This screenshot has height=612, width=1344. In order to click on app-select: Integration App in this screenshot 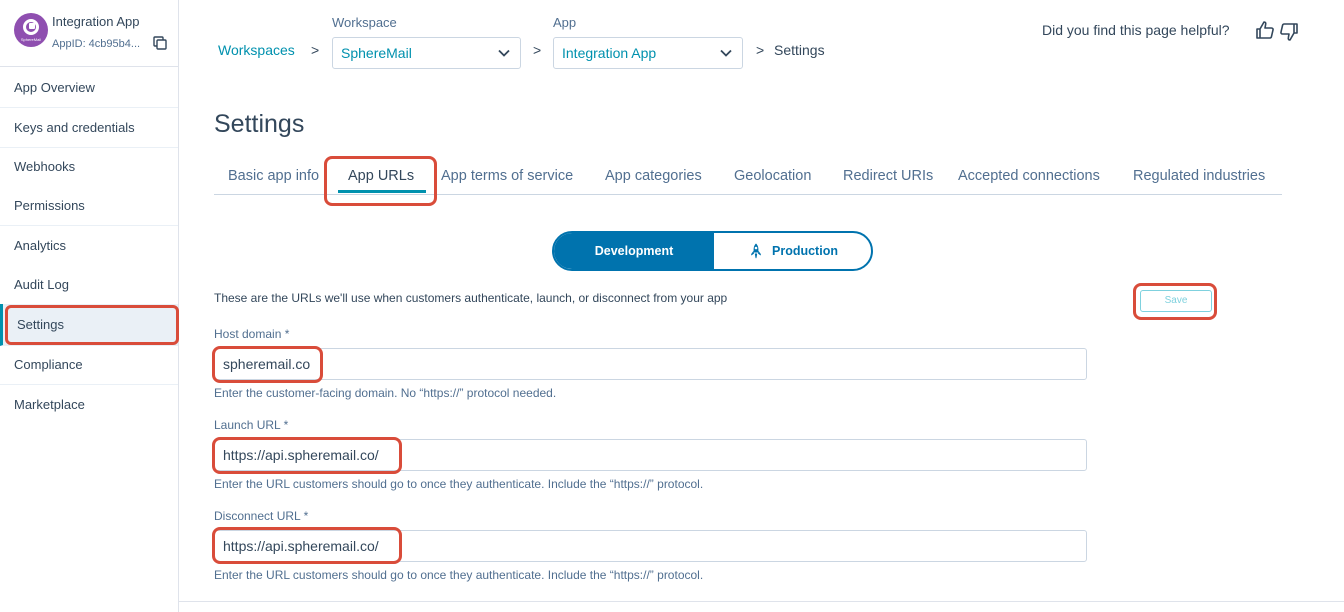, I will do `click(648, 53)`.